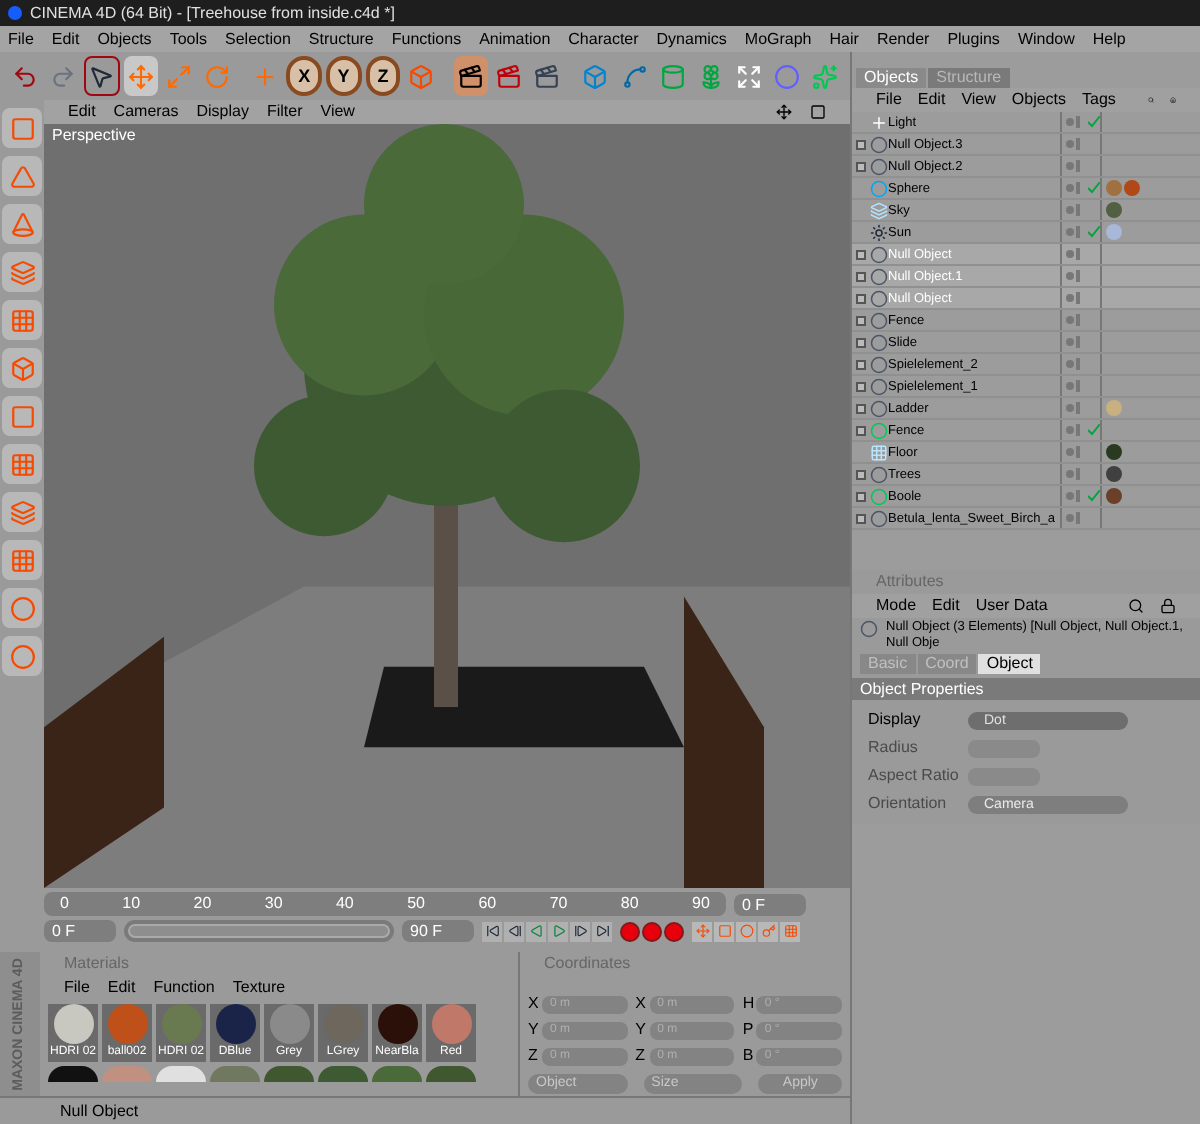 The width and height of the screenshot is (1200, 1124). I want to click on pointer-icon, so click(102, 76).